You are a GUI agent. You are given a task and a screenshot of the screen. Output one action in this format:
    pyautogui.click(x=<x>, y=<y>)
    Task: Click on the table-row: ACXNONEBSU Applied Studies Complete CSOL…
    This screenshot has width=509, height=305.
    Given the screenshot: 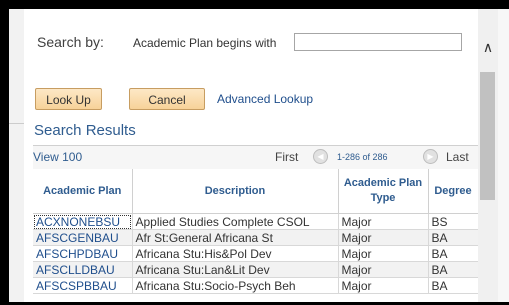 What is the action you would take?
    pyautogui.click(x=255, y=221)
    